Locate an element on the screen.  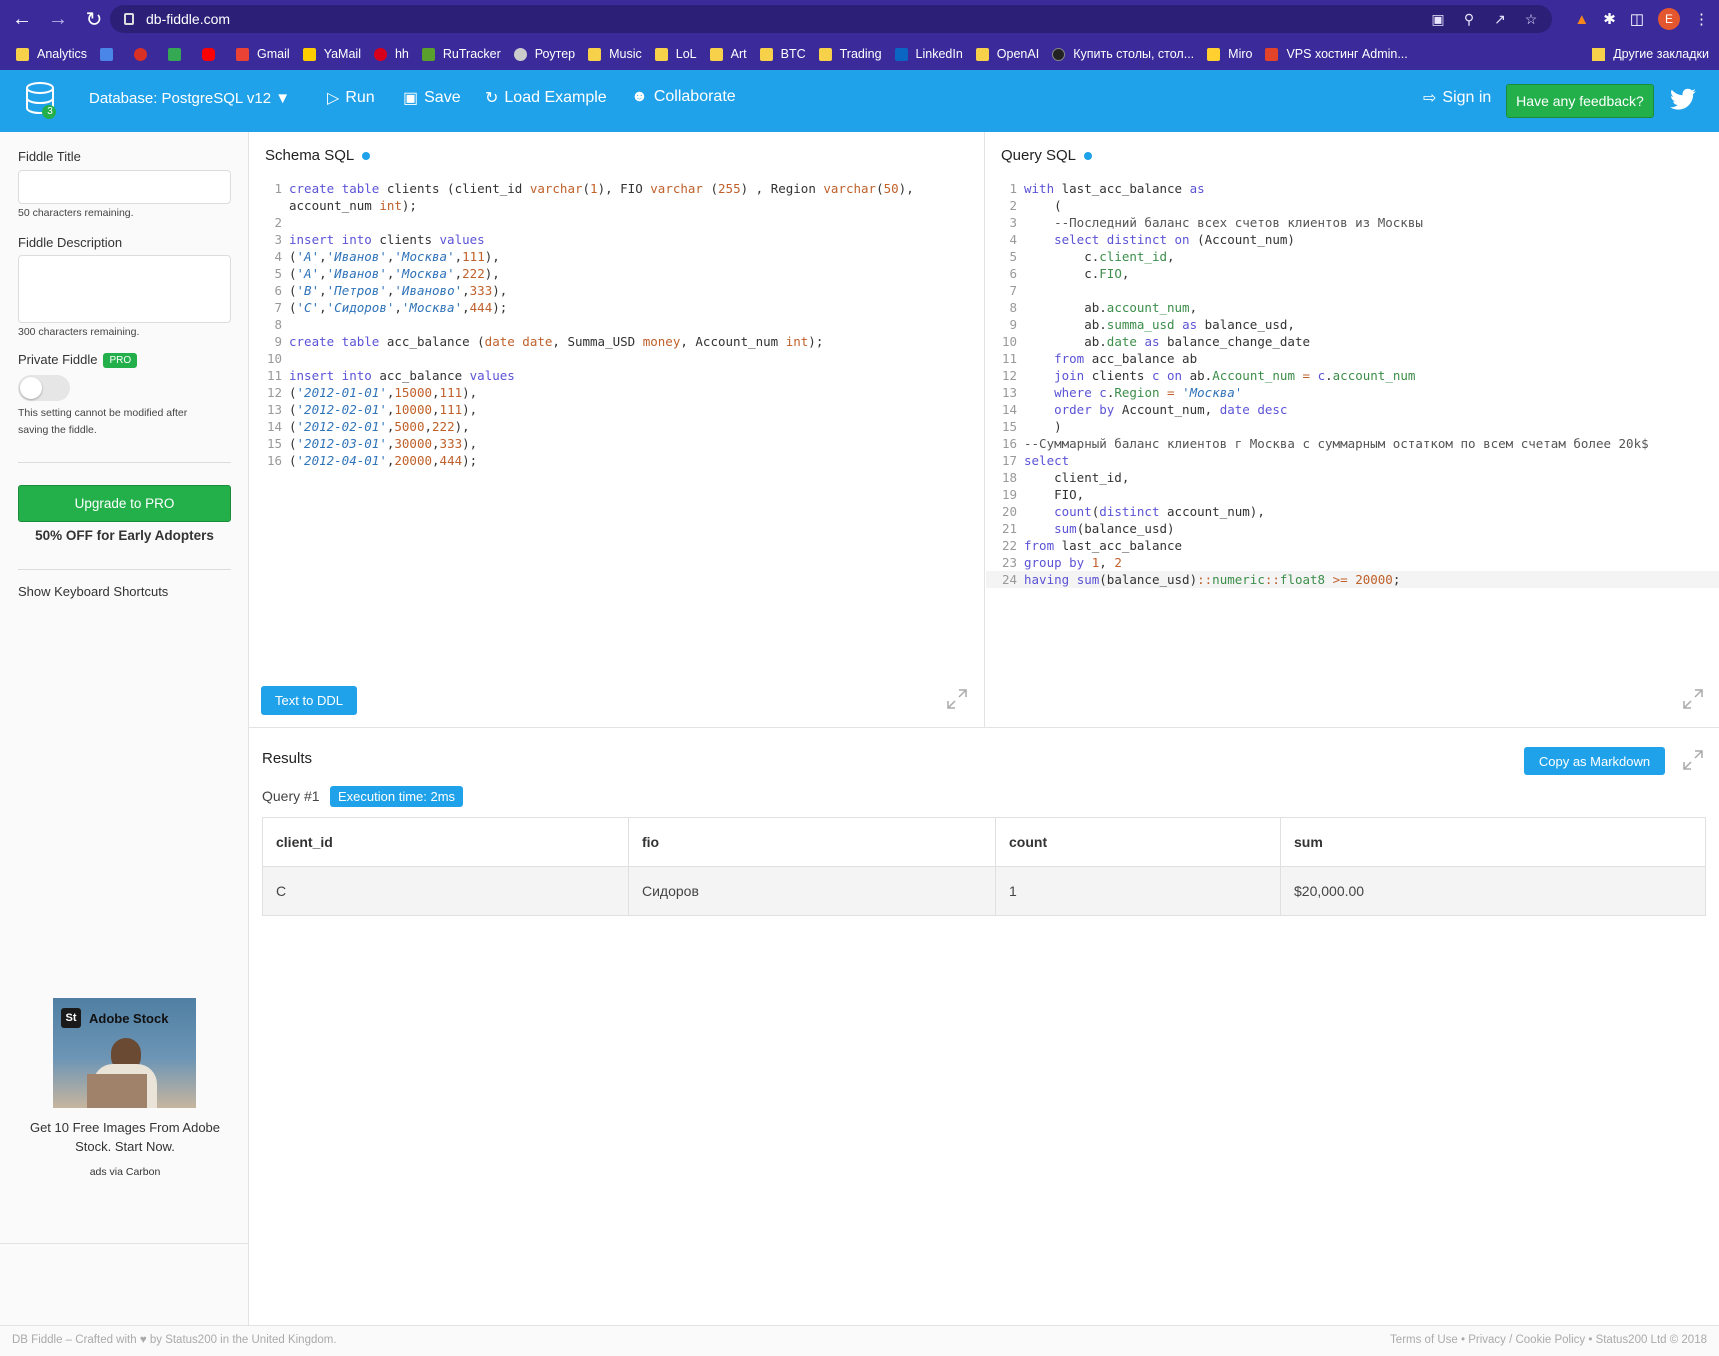
bookmark-item: Art is located at coordinates (728, 54).